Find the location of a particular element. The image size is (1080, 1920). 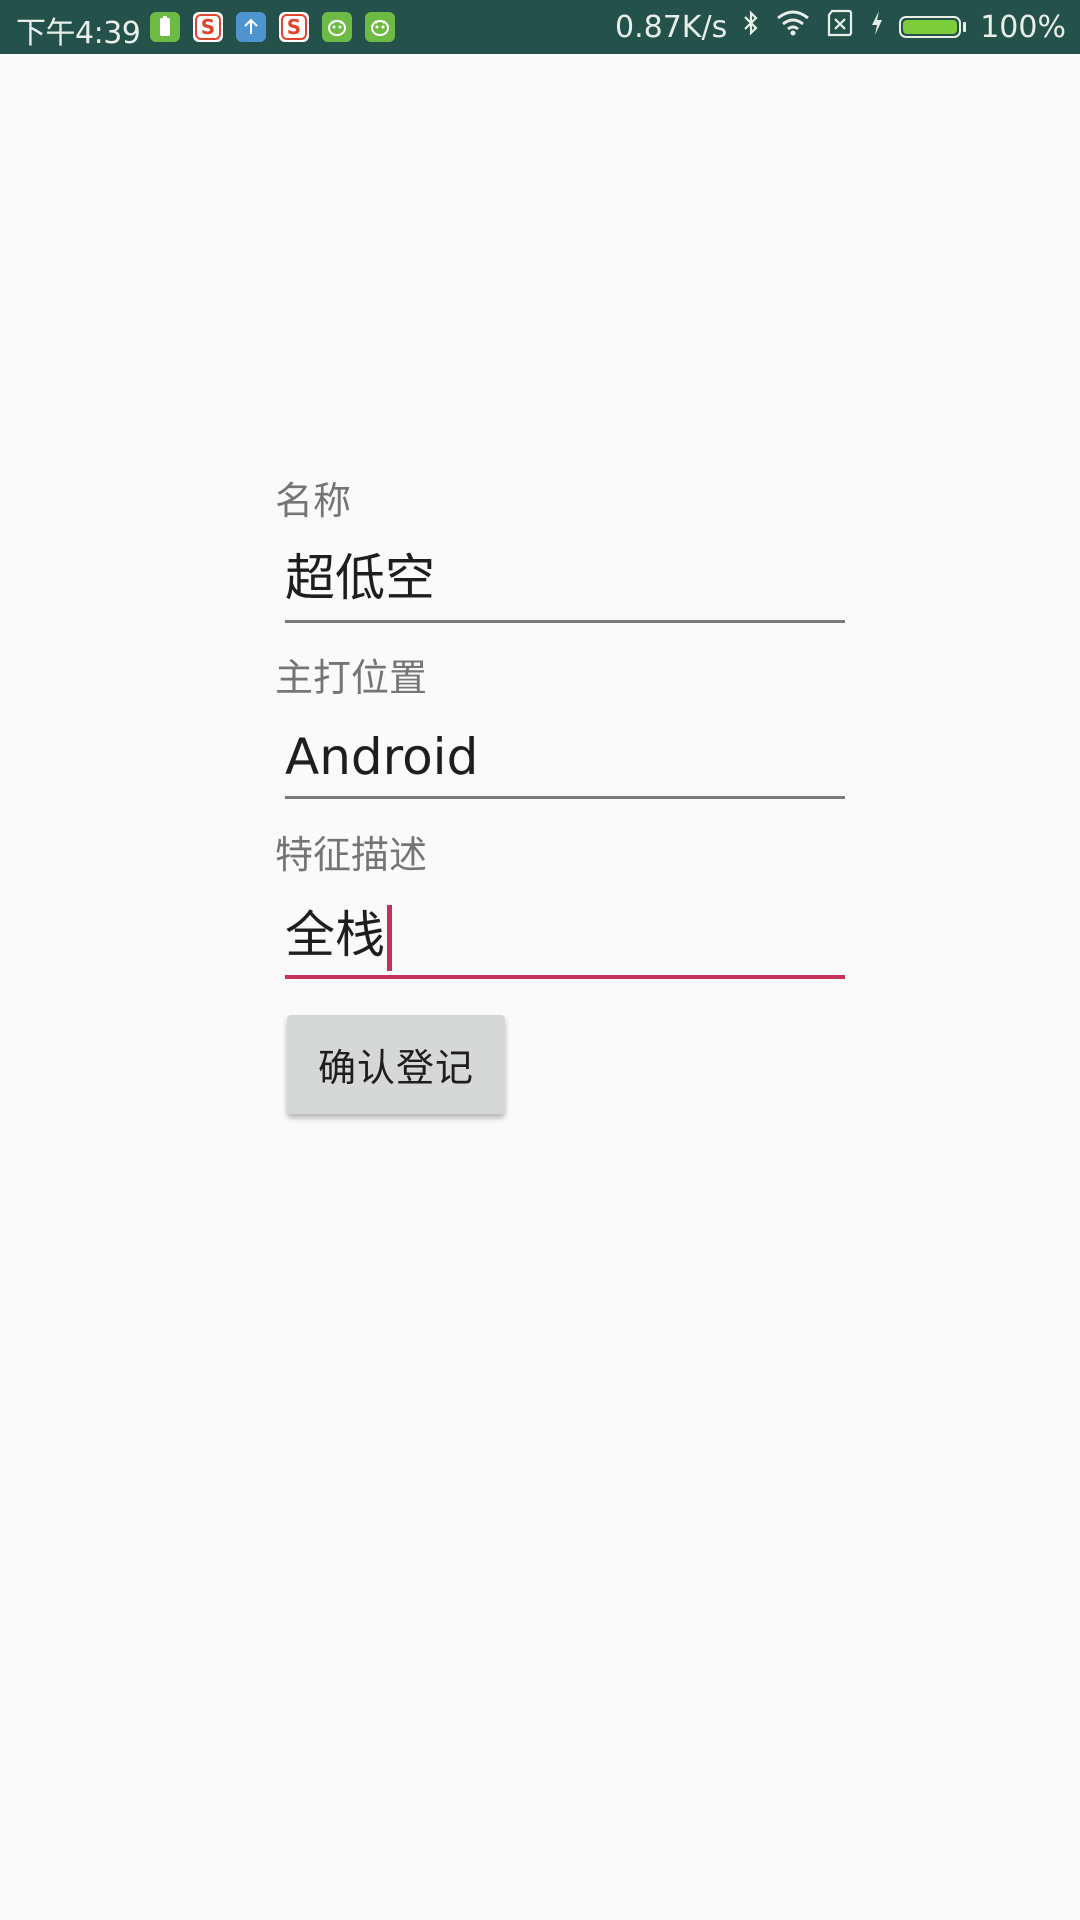

description-input: 全栈 is located at coordinates (565, 939).